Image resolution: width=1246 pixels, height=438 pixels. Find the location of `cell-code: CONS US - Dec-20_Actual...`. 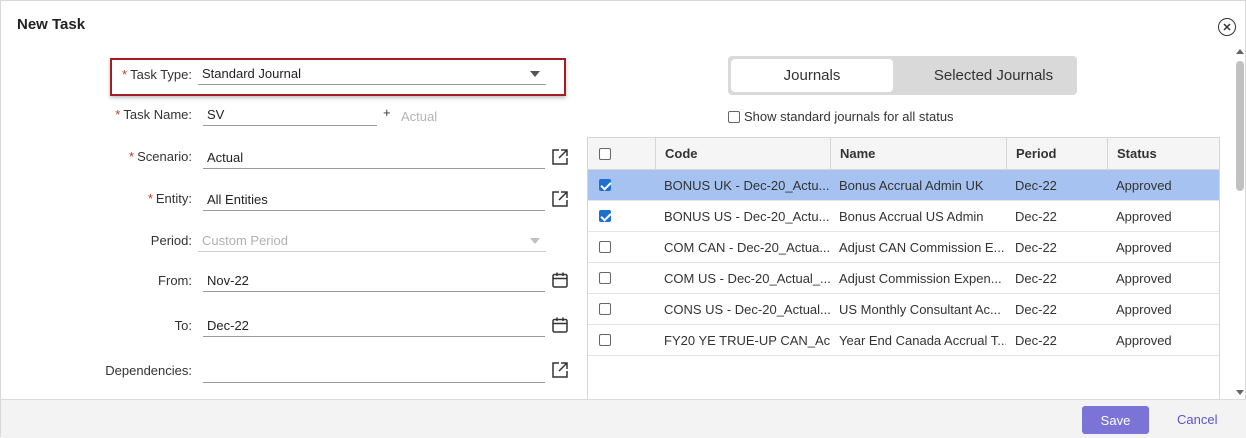

cell-code: CONS US - Dec-20_Actual... is located at coordinates (747, 309).